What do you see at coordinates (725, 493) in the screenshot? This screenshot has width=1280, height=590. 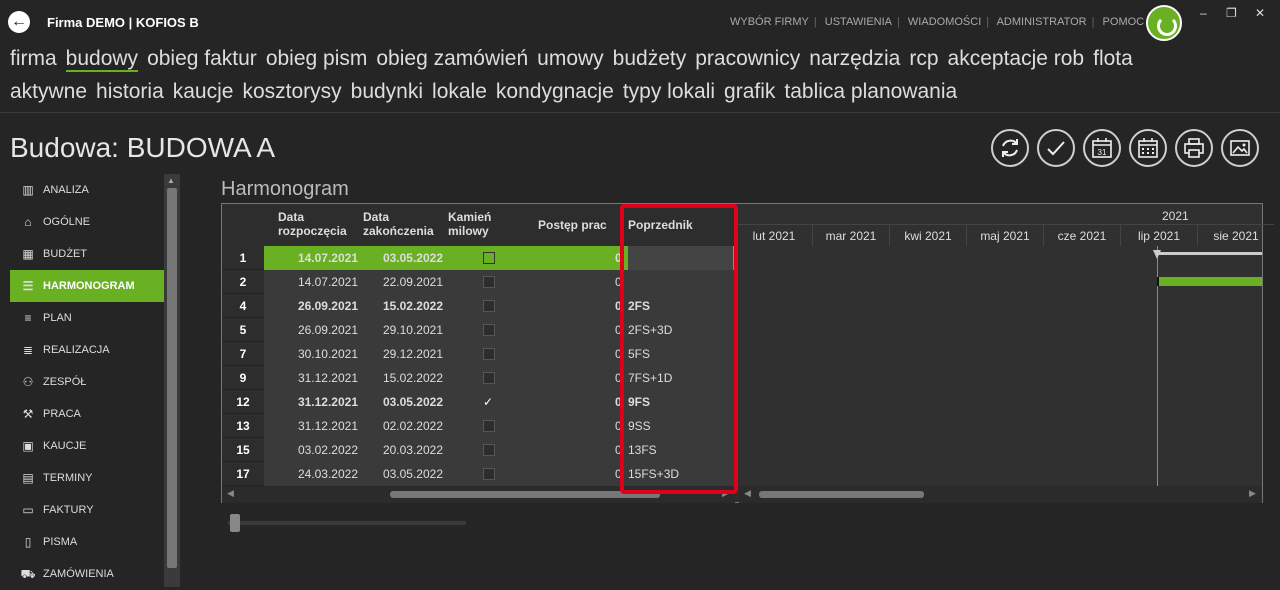 I see `scroll-right-icon: ▶` at bounding box center [725, 493].